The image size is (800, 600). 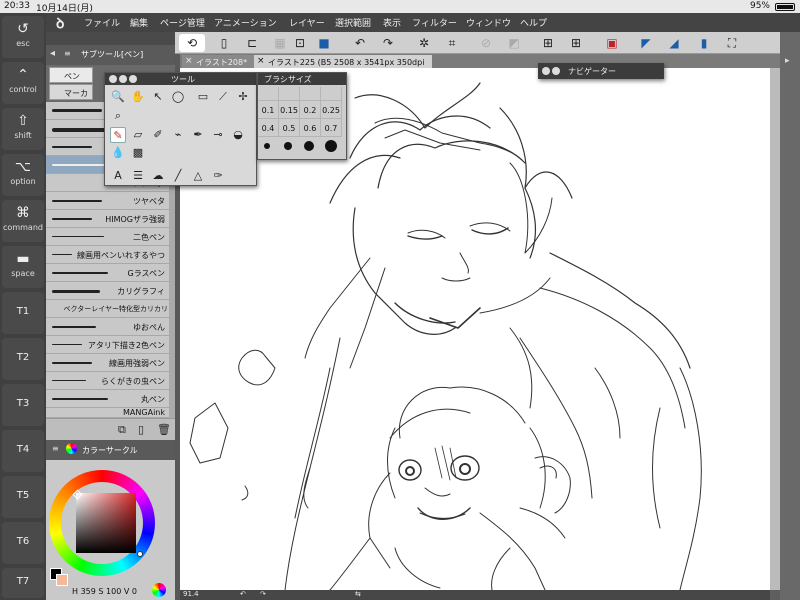 What do you see at coordinates (488, 22) in the screenshot?
I see `menu-window: ウィンドウ` at bounding box center [488, 22].